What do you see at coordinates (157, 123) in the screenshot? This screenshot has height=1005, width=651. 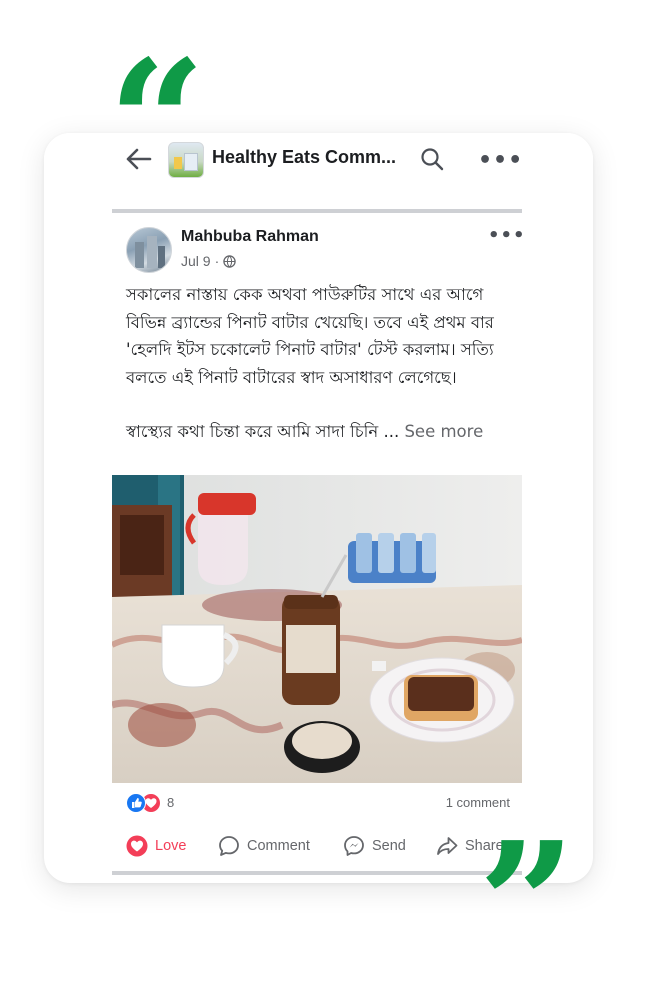 I see `open-quote-mark: “` at bounding box center [157, 123].